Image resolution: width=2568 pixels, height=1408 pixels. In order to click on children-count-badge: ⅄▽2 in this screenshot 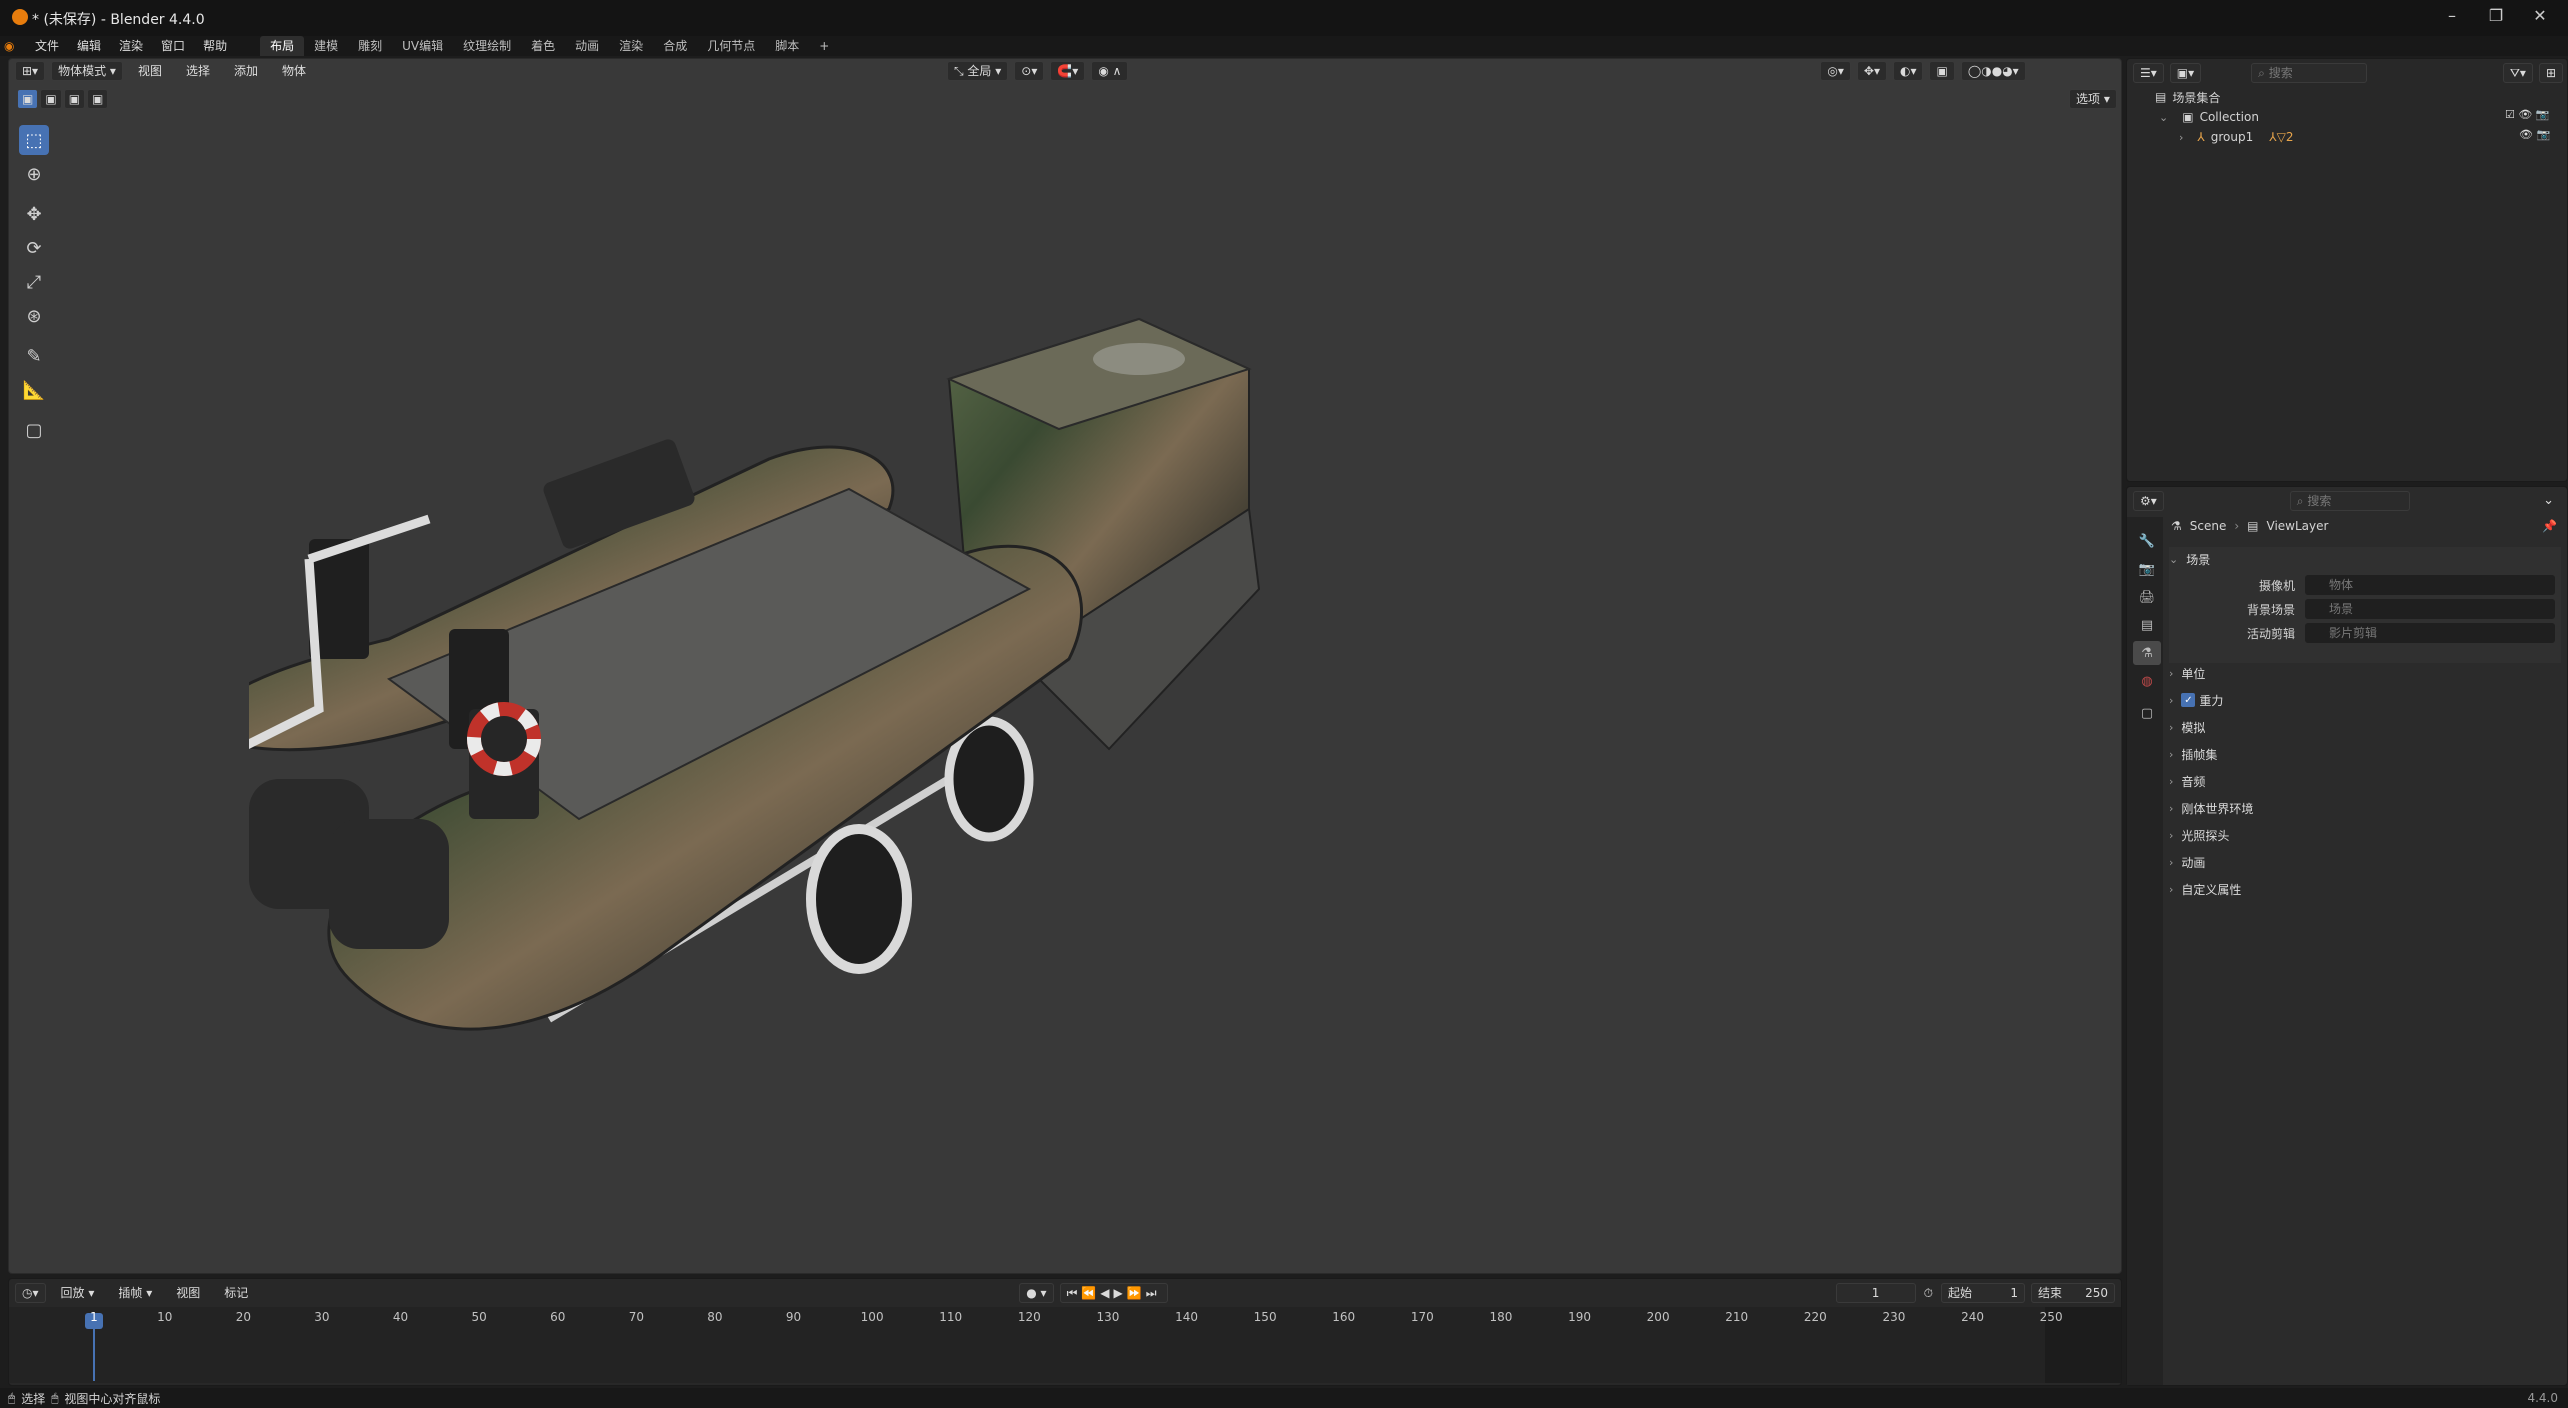, I will do `click(2281, 137)`.